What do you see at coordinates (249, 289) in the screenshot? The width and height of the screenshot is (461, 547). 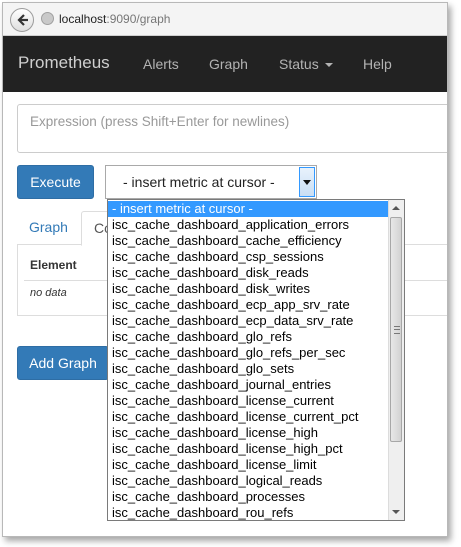 I see `dropdown-option: isc_cache_dashboard_disk_writes` at bounding box center [249, 289].